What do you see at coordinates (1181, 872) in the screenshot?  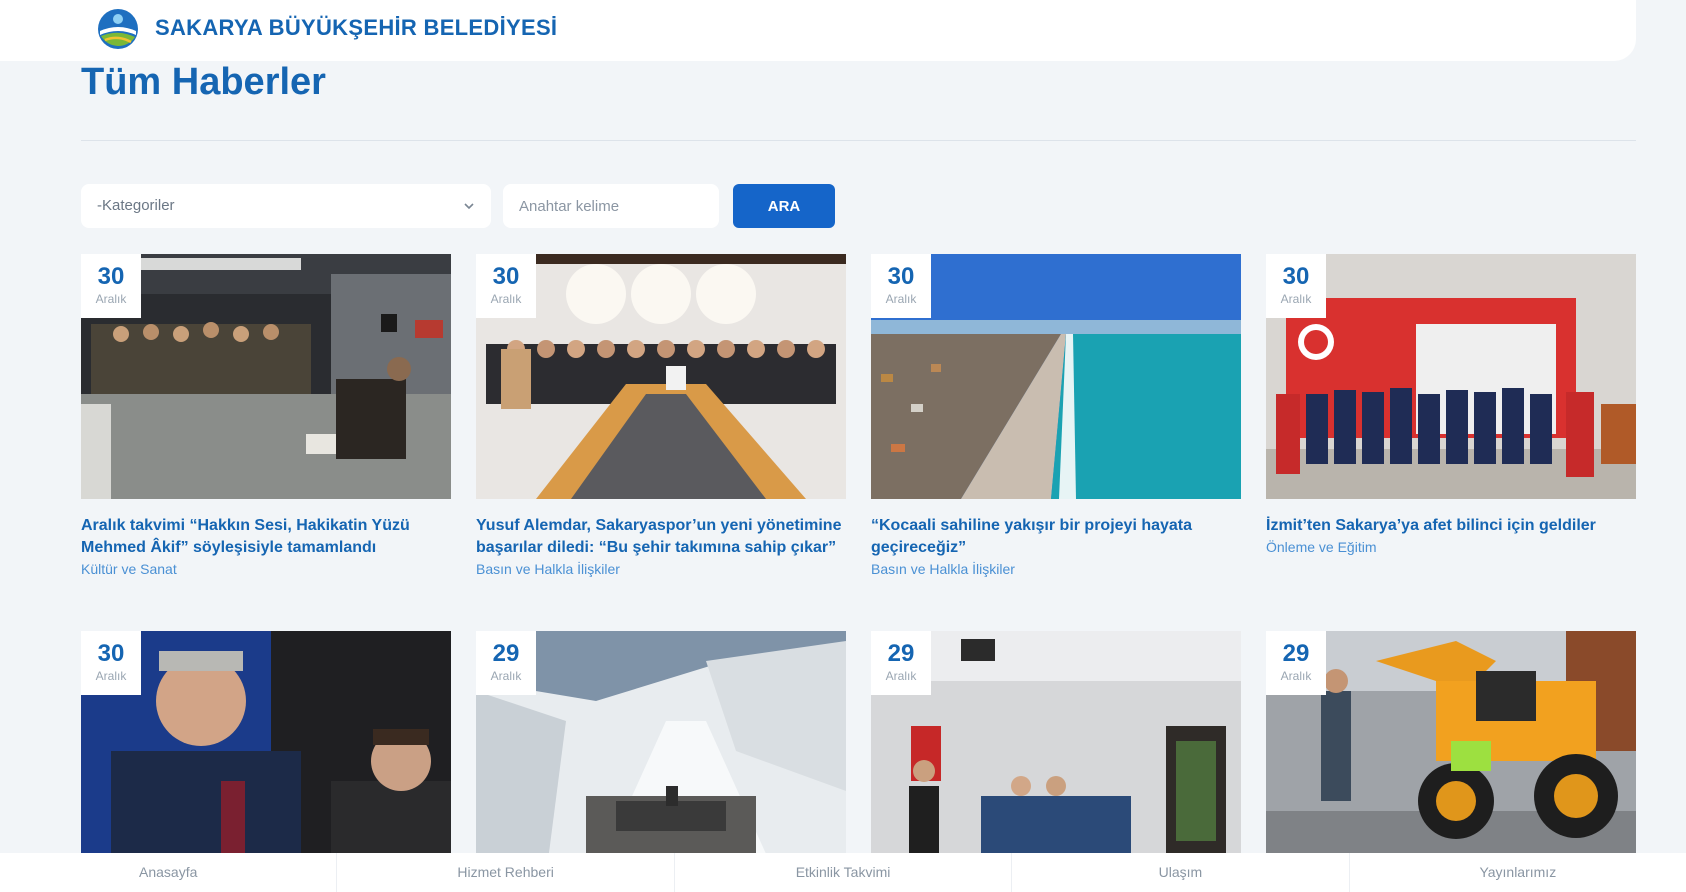 I see `footer-link-ulasim: Ulaşım` at bounding box center [1181, 872].